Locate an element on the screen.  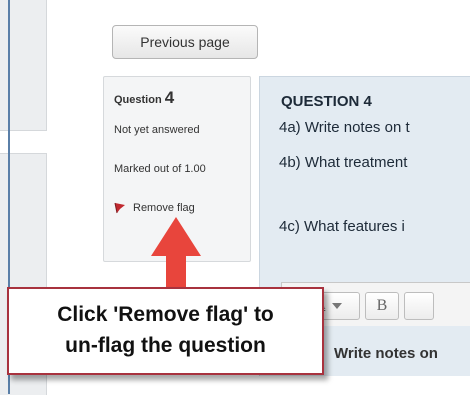
callout-line-2: un-flag the question is located at coordinates (165, 345).